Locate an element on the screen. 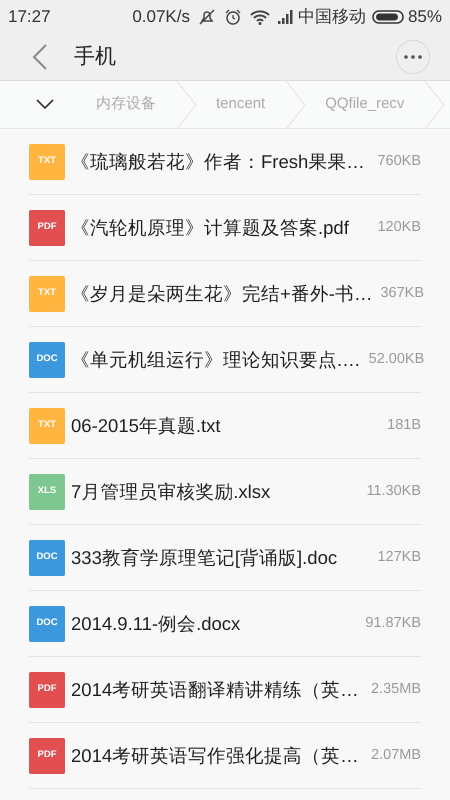 Image resolution: width=450 pixels, height=800 pixels. file-row: XLS 7月管理员审核奖励.xlsx 11.30KB is located at coordinates (225, 492).